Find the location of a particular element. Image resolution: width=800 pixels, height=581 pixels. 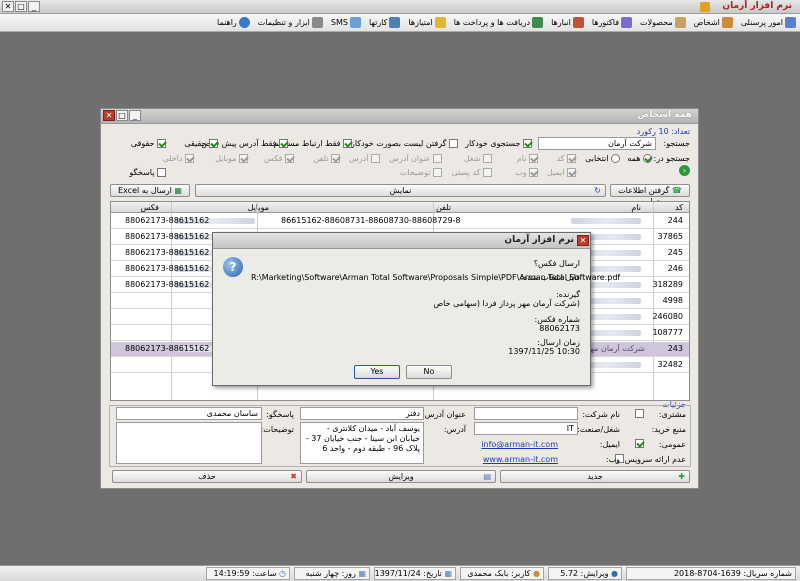

header-code: کد is located at coordinates (679, 207).